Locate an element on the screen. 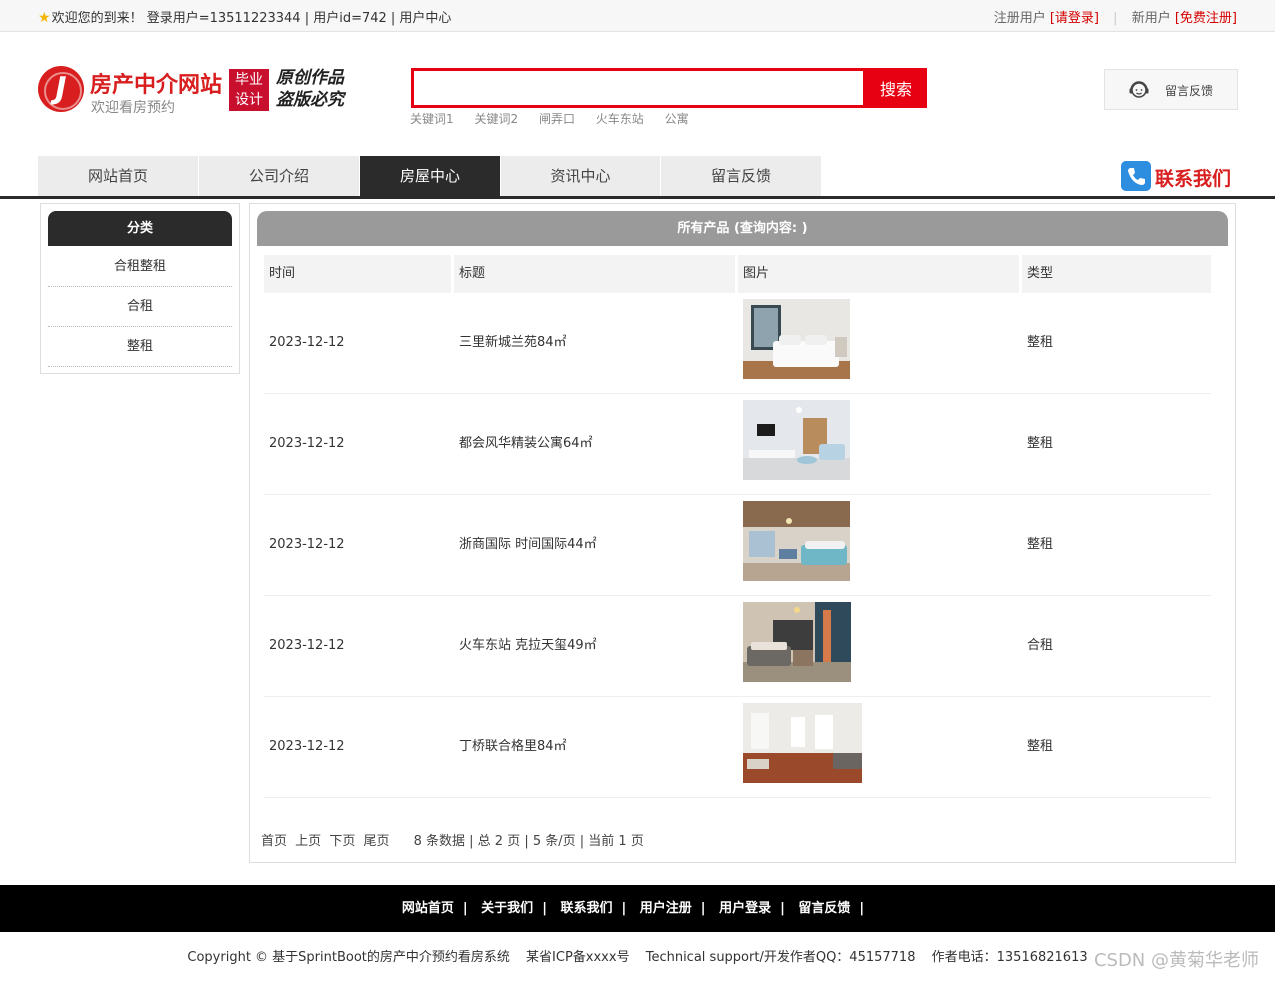  nav-item-houses: 房屋中心 is located at coordinates (430, 176).